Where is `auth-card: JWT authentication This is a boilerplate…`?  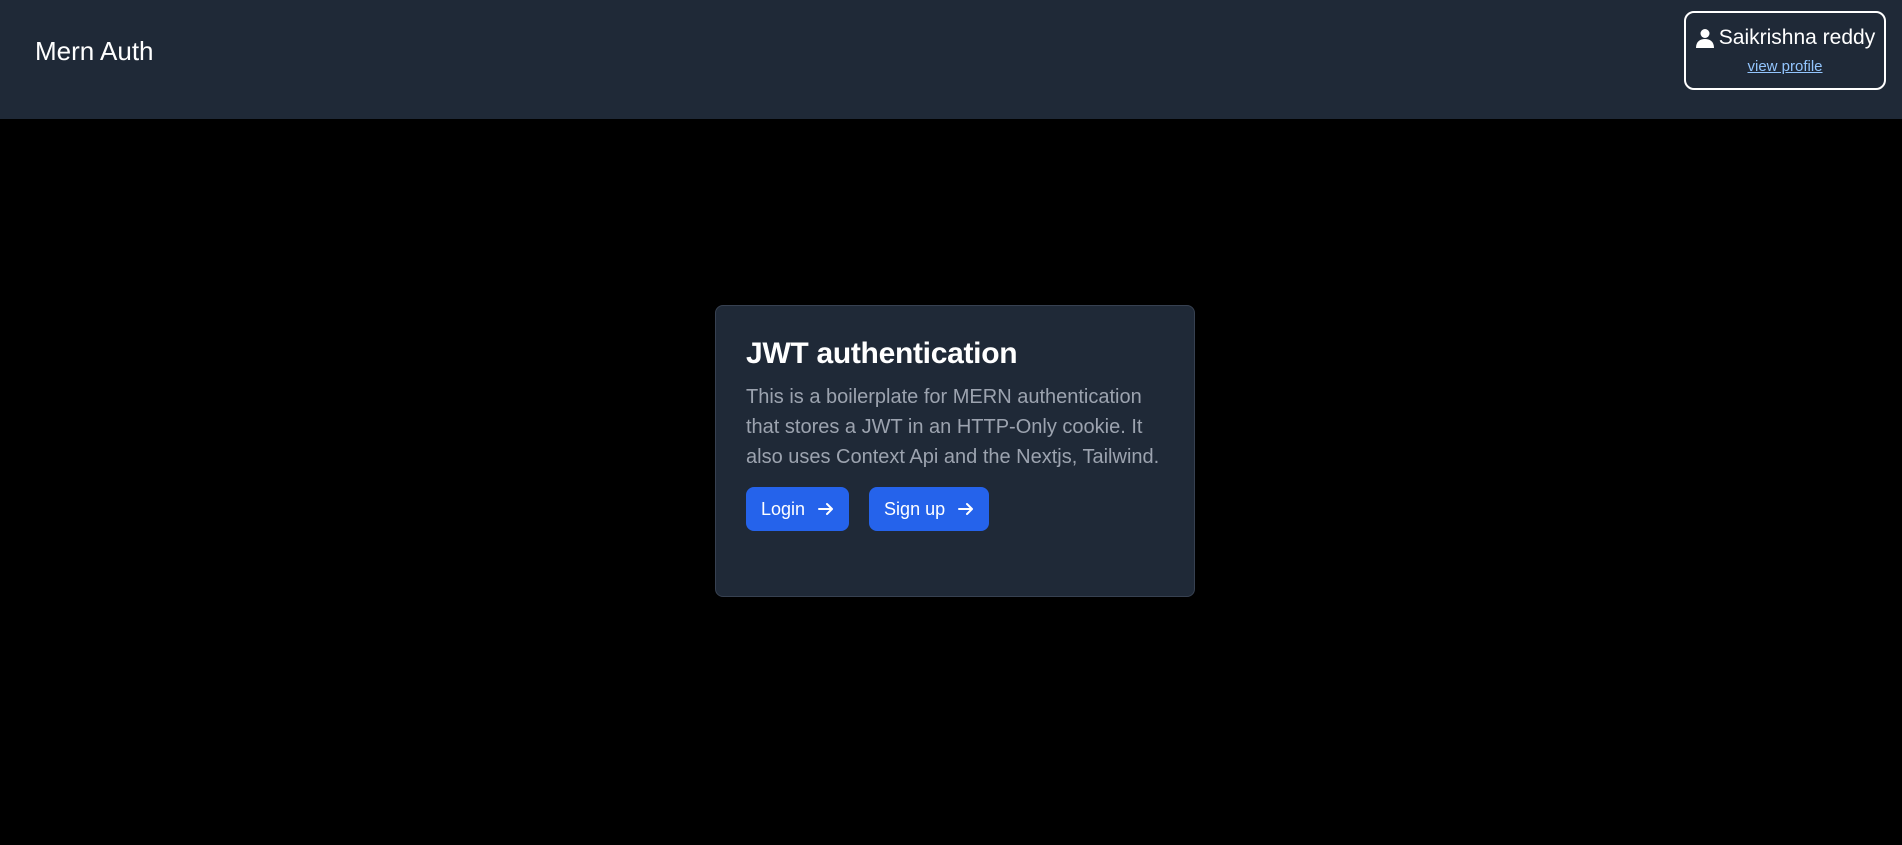 auth-card: JWT authentication This is a boilerplate… is located at coordinates (955, 451).